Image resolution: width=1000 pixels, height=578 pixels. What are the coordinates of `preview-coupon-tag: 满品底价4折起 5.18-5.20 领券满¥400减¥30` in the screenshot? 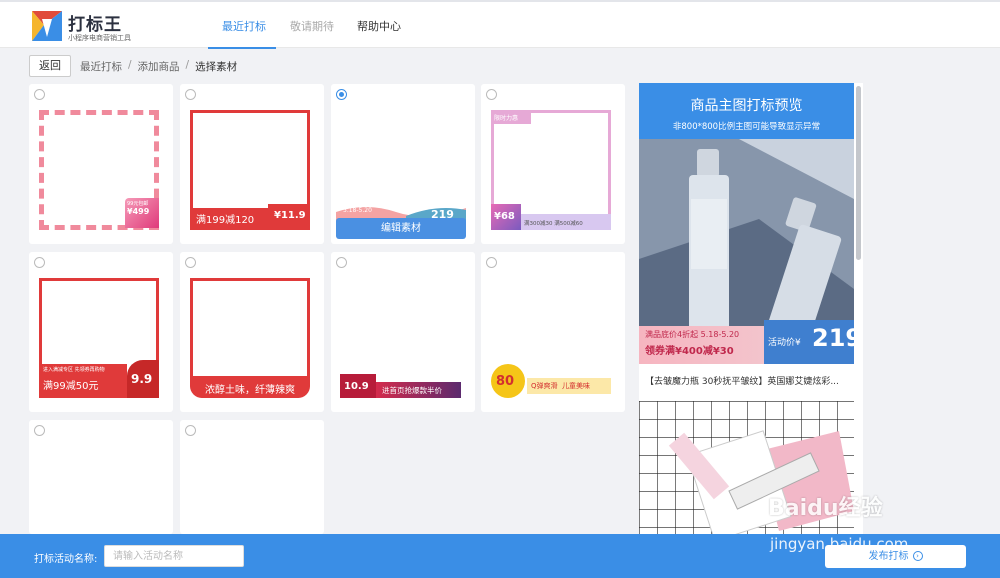 It's located at (701, 345).